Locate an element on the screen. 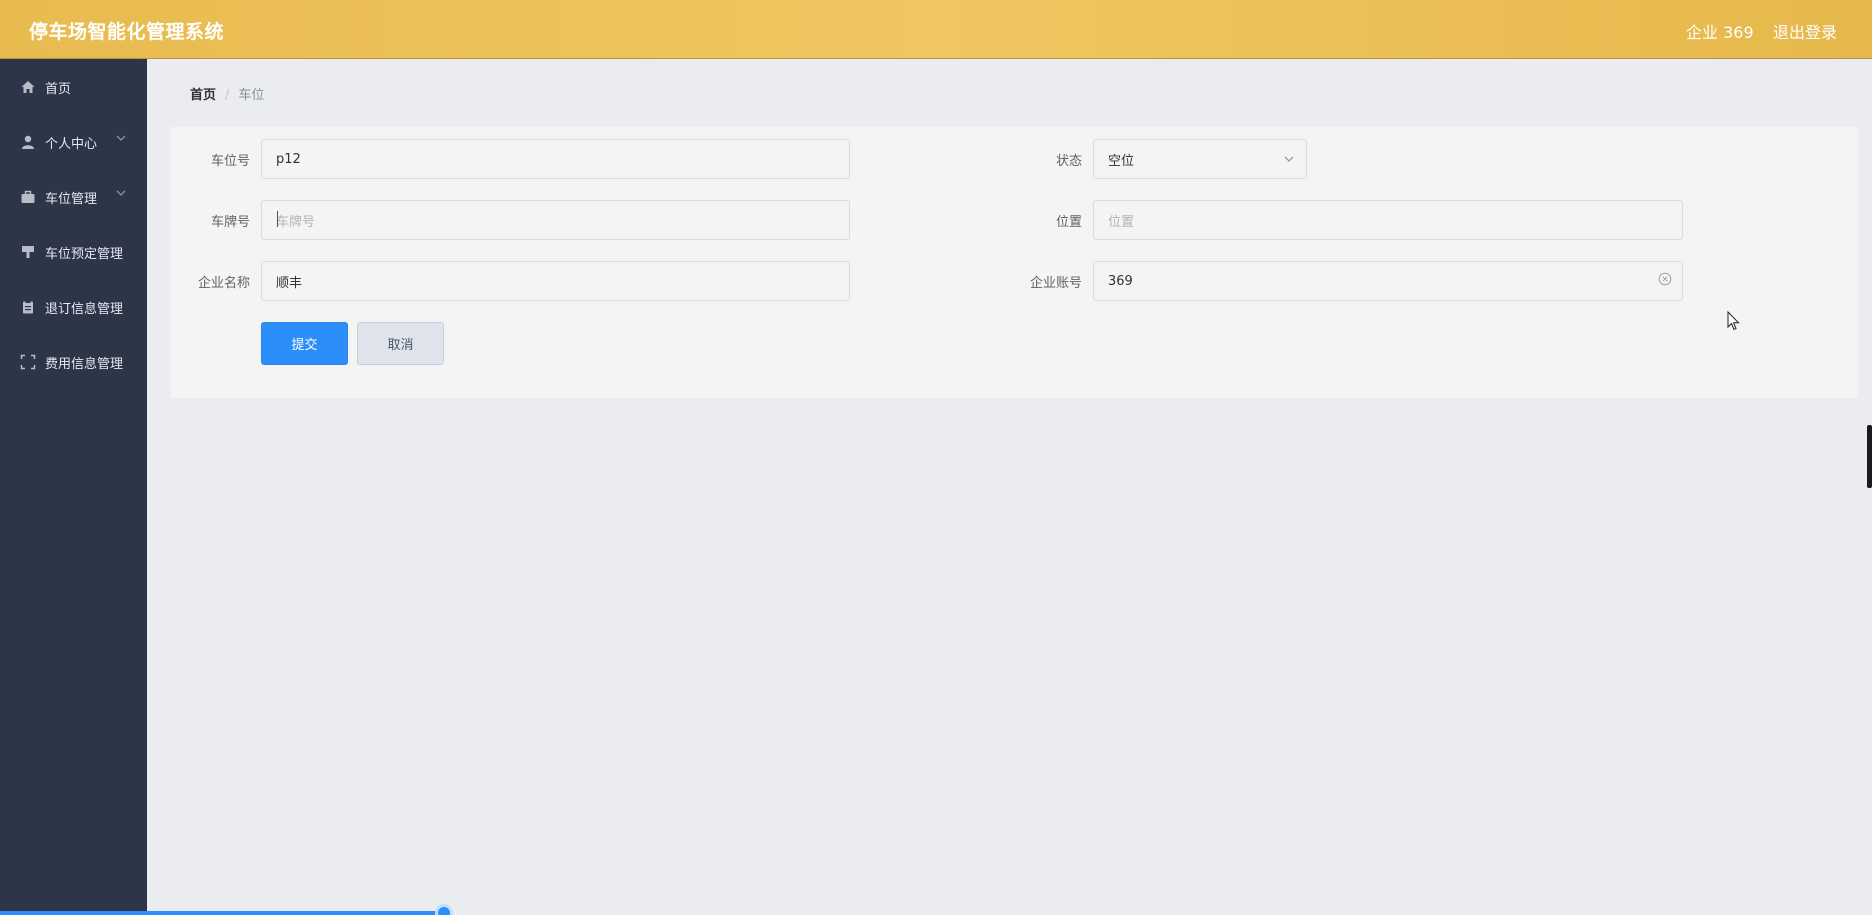 The height and width of the screenshot is (915, 1872). sidebar-item-label: 车位管理 is located at coordinates (71, 199).